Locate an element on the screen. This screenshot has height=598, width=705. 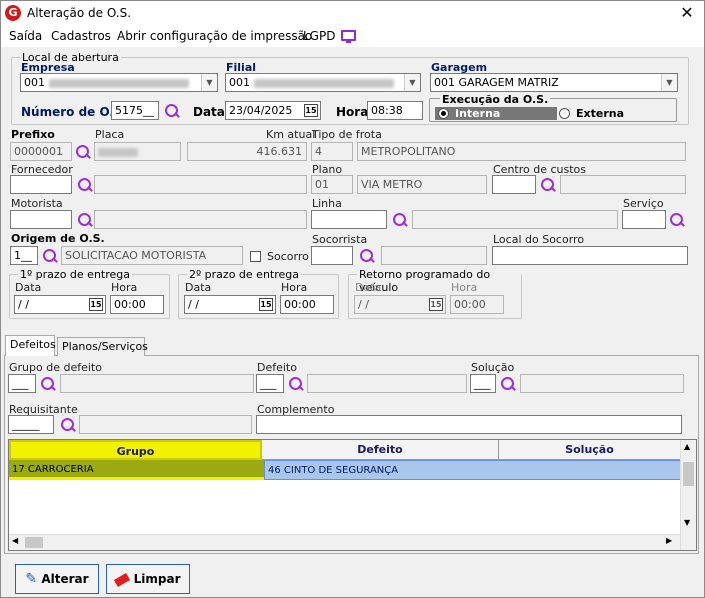
origem-value: SOLICITACAO MOTORISTA is located at coordinates (152, 255).